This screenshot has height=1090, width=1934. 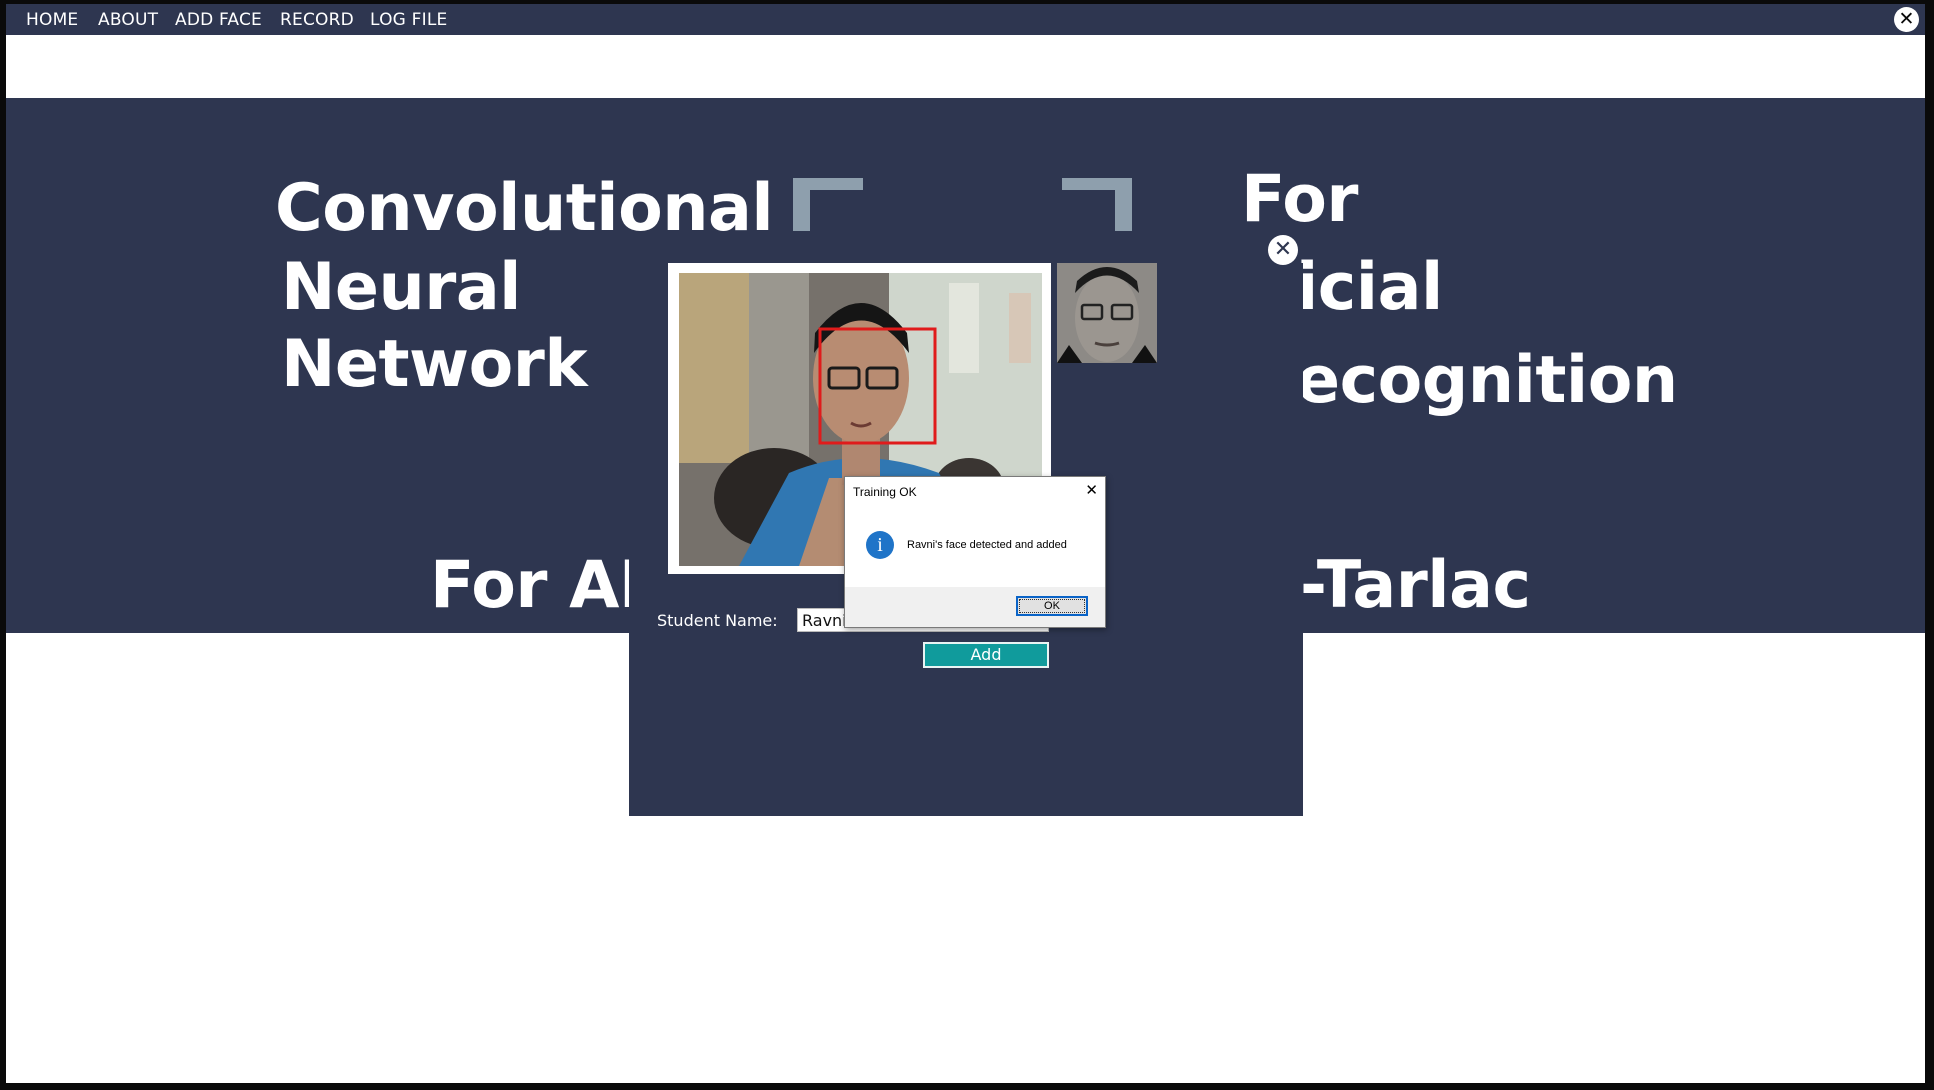 I want to click on add-button: Add, so click(x=986, y=655).